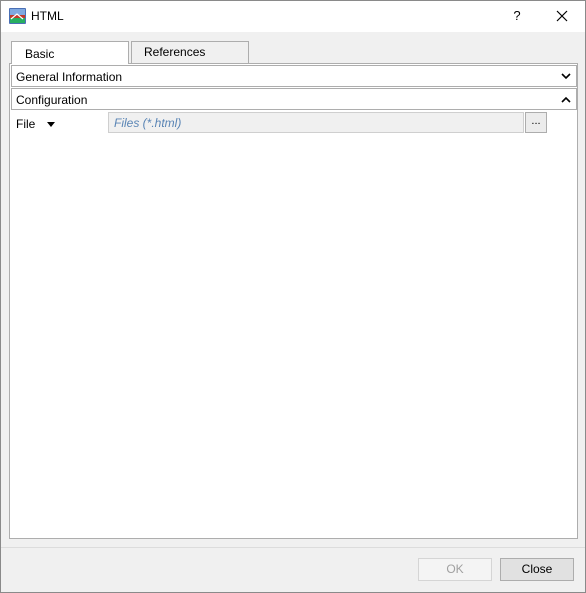 Image resolution: width=586 pixels, height=593 pixels. What do you see at coordinates (293, 16) in the screenshot?
I see `title-bar: HTML ?` at bounding box center [293, 16].